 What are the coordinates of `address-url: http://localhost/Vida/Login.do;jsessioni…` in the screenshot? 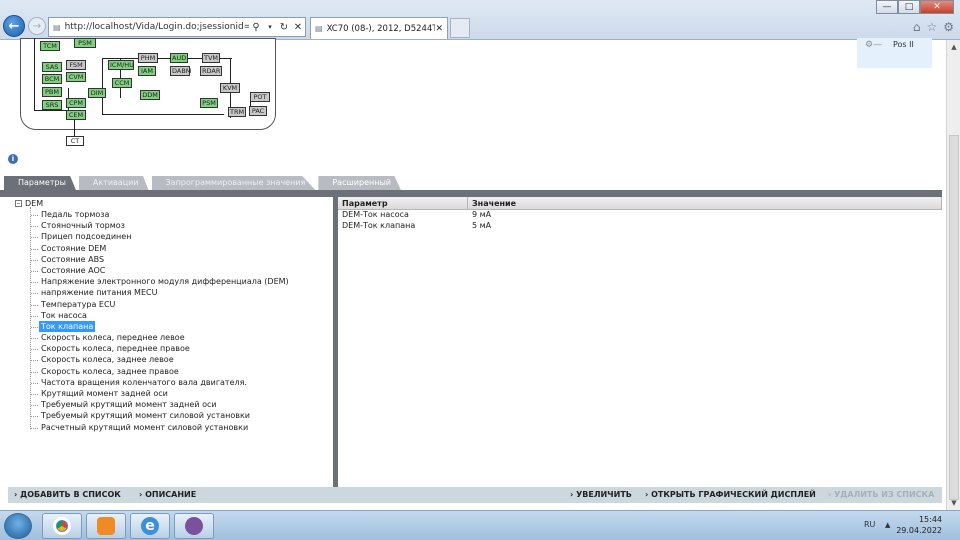 It's located at (155, 27).